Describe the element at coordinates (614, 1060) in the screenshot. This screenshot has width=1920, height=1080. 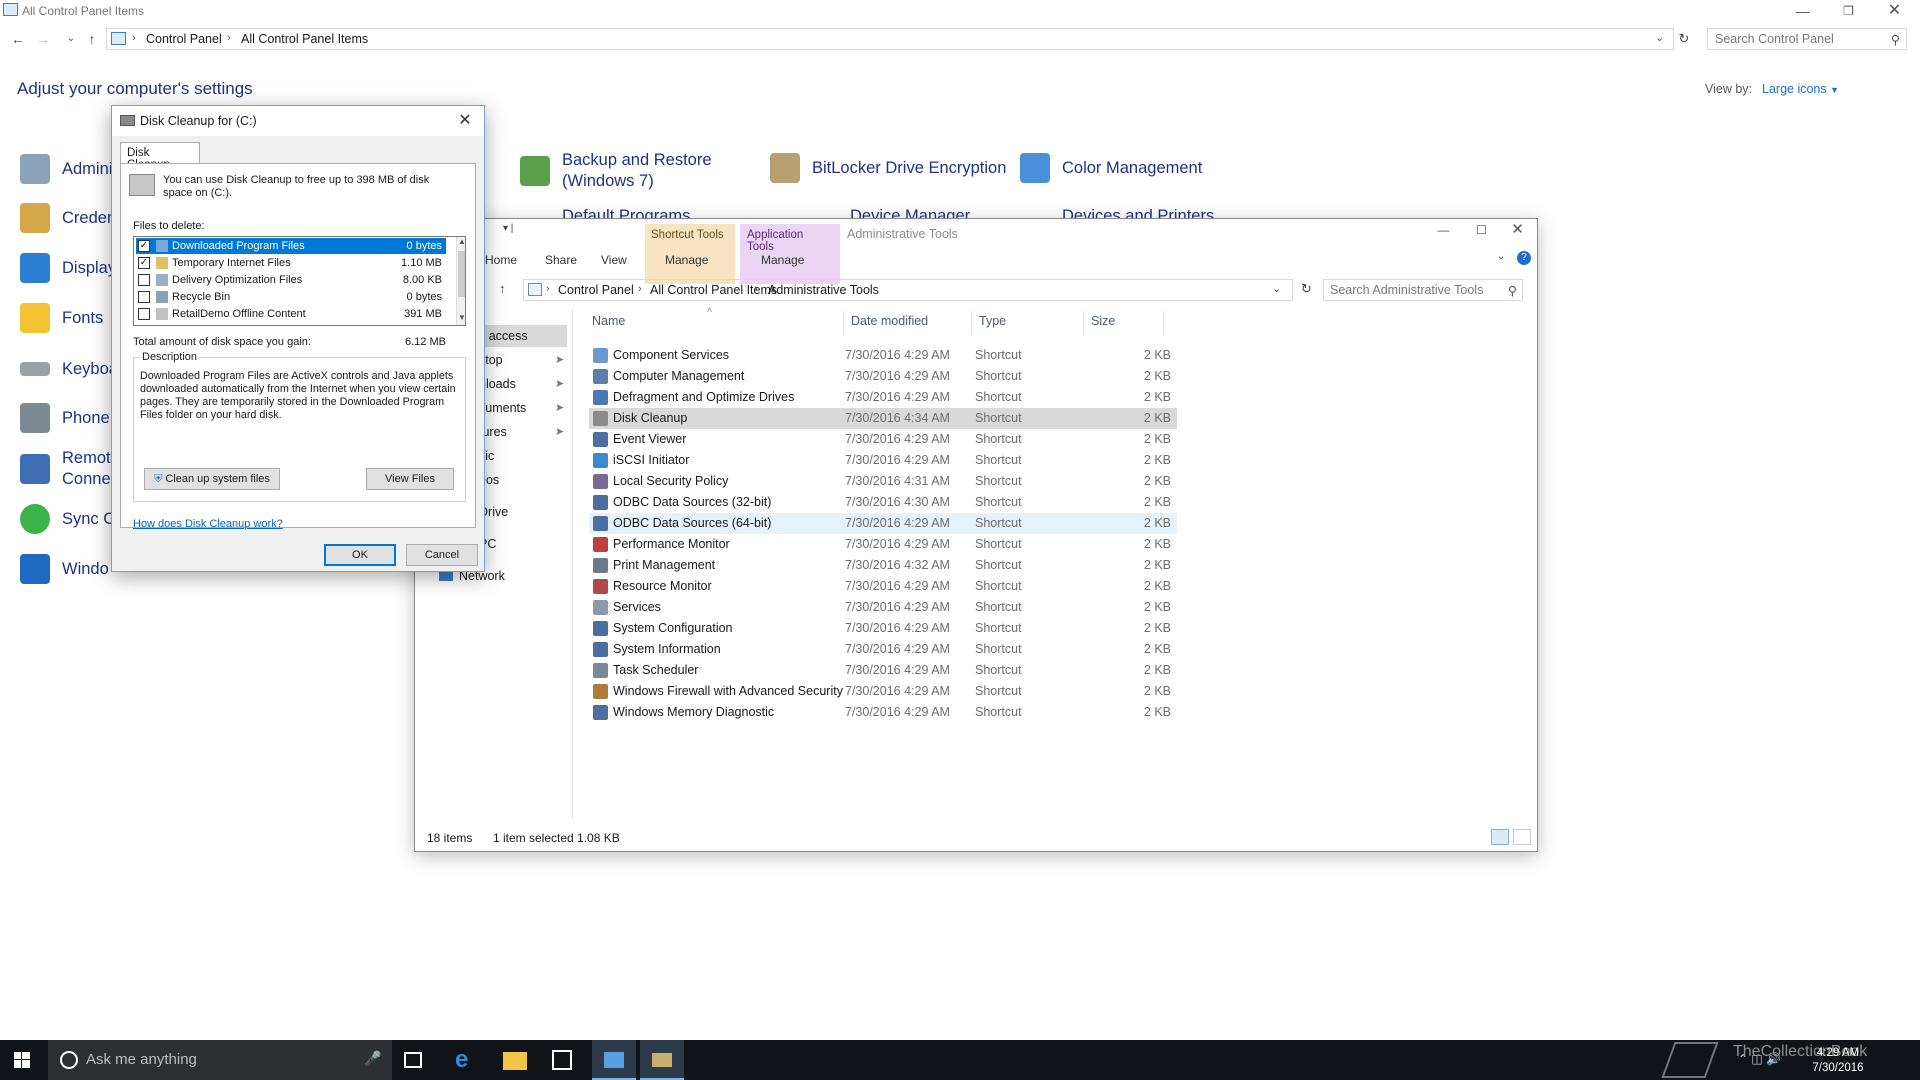
I see `control-panel-taskbar-button` at that location.